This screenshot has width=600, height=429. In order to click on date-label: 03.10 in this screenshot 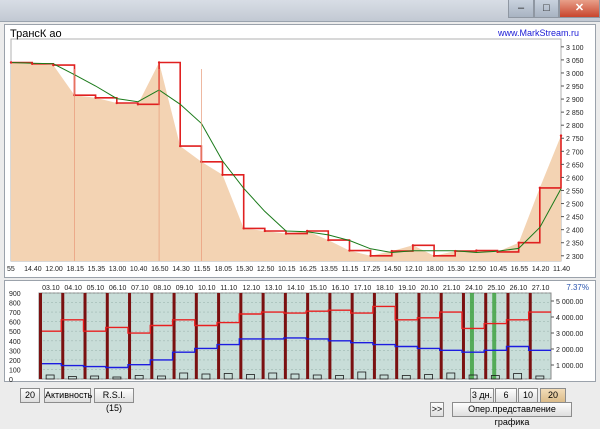, I will do `click(51, 288)`.